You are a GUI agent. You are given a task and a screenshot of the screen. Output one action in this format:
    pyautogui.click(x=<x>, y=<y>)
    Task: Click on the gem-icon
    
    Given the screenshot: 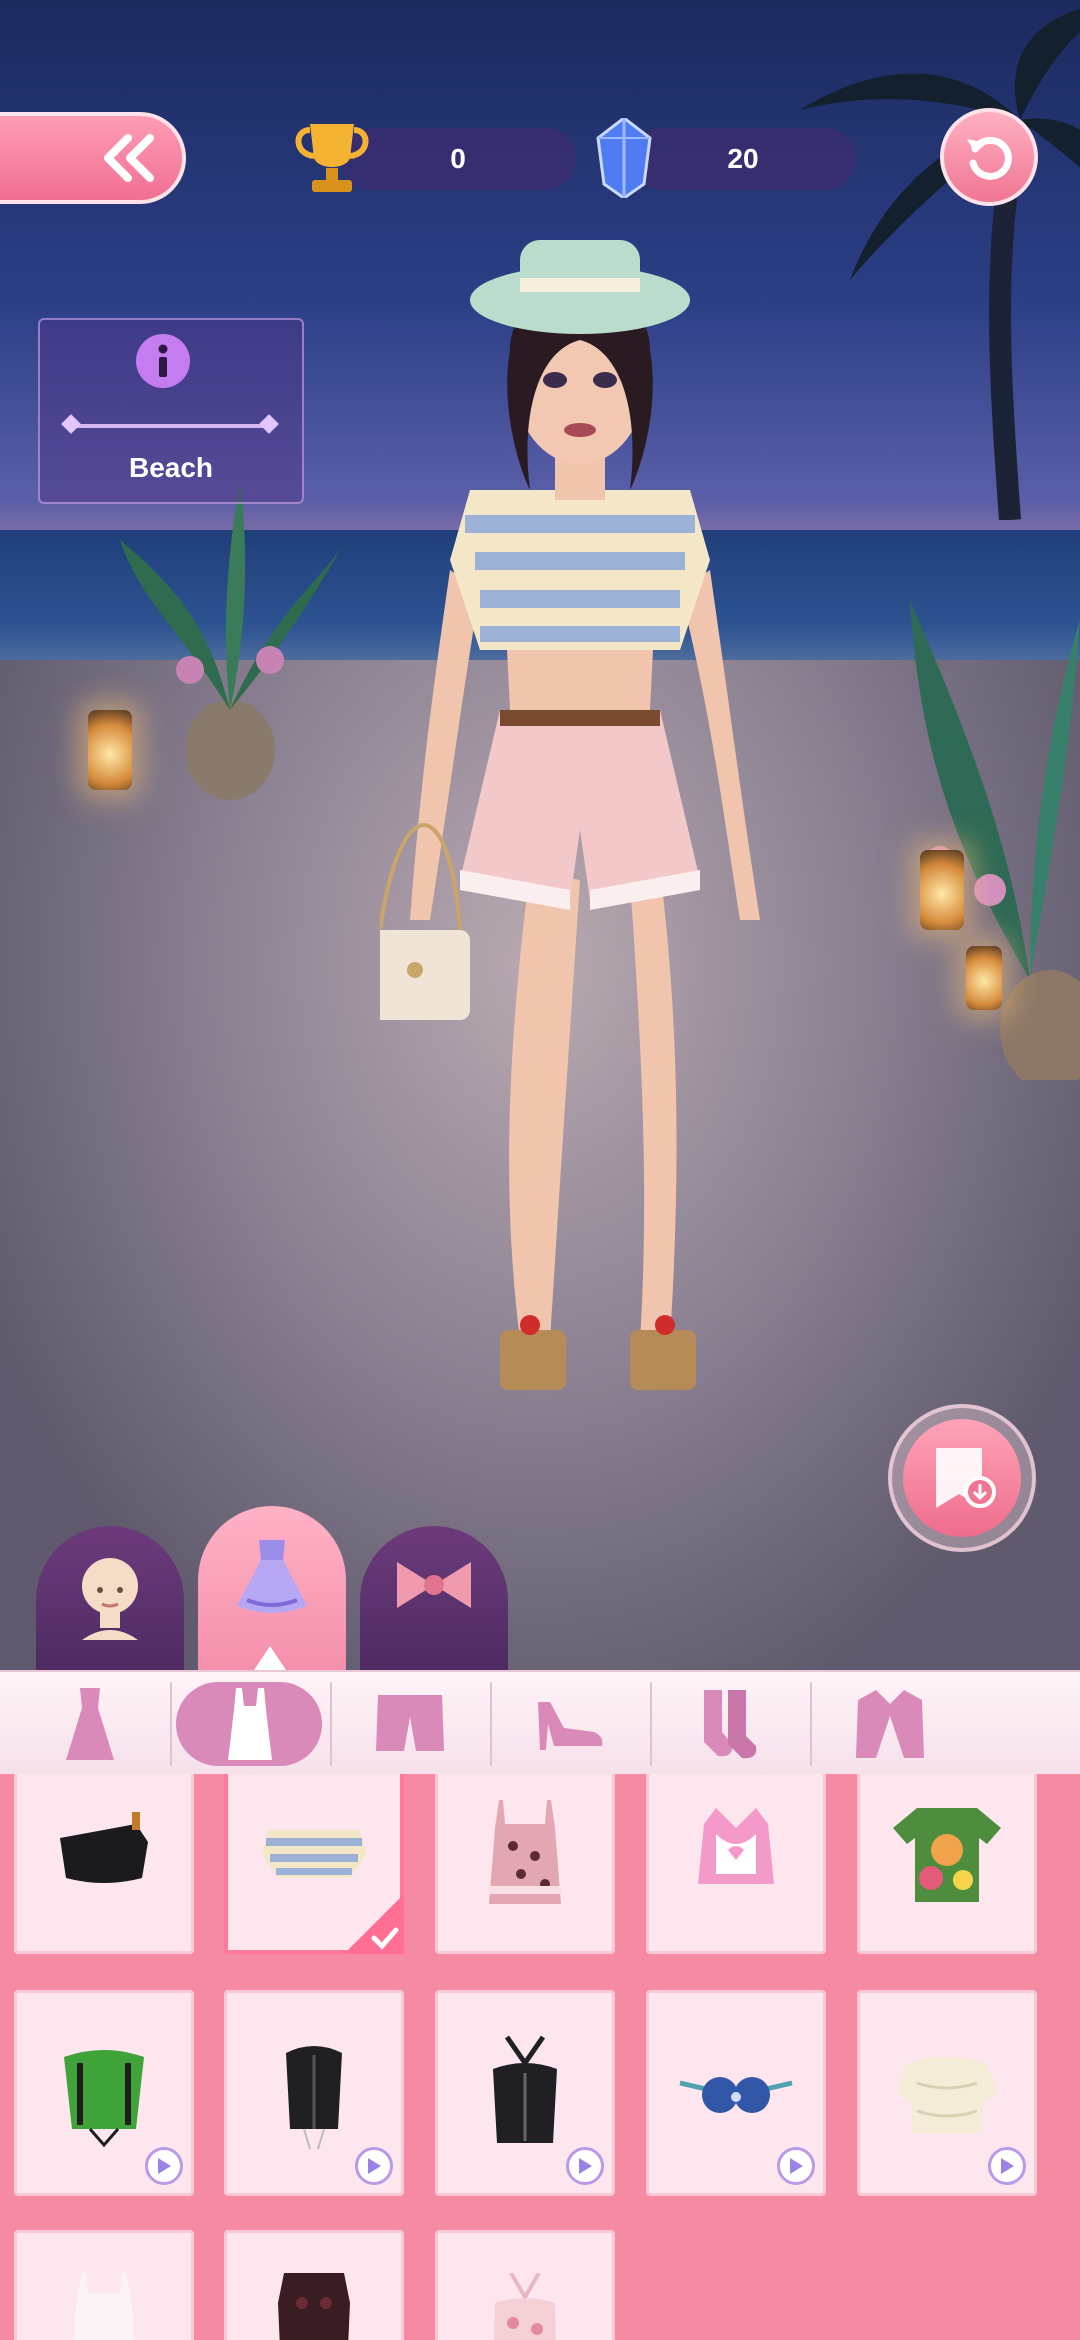 What is the action you would take?
    pyautogui.click(x=624, y=158)
    